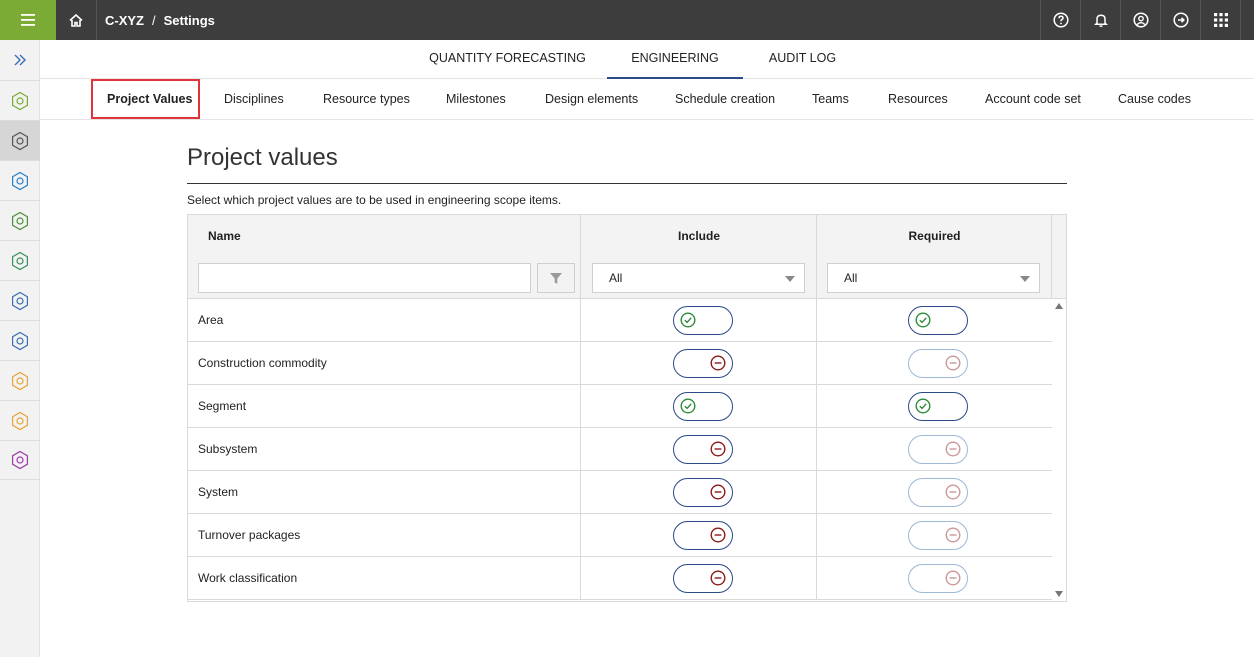 This screenshot has width=1254, height=657. What do you see at coordinates (1247, 20) in the screenshot?
I see `top-bar-edge` at bounding box center [1247, 20].